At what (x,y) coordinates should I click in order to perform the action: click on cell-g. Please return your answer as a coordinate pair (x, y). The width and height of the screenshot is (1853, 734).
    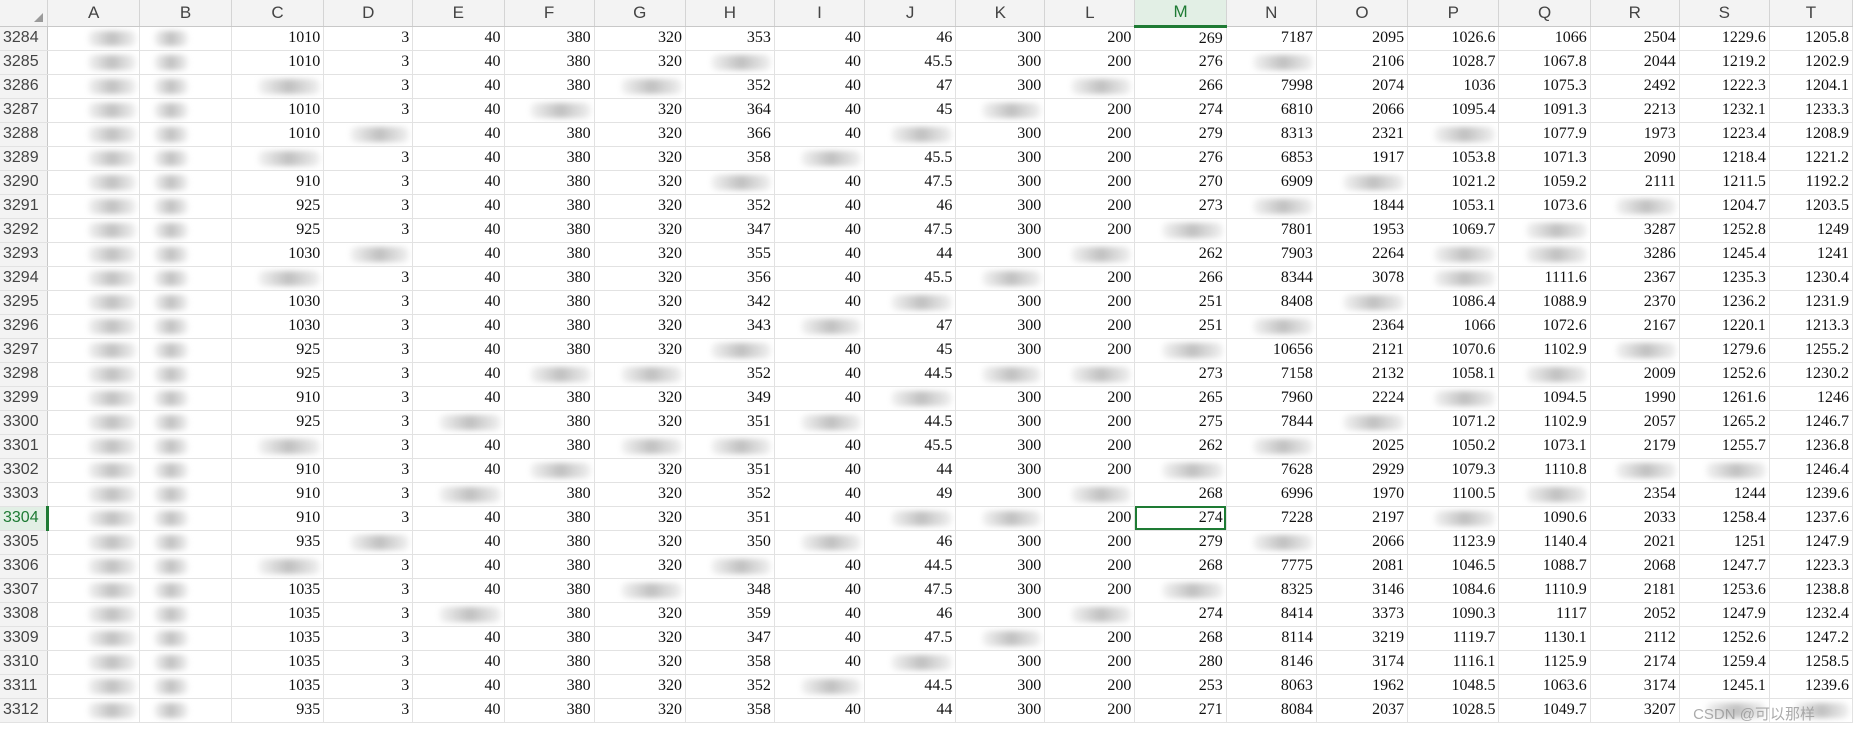
    Looking at the image, I should click on (640, 86).